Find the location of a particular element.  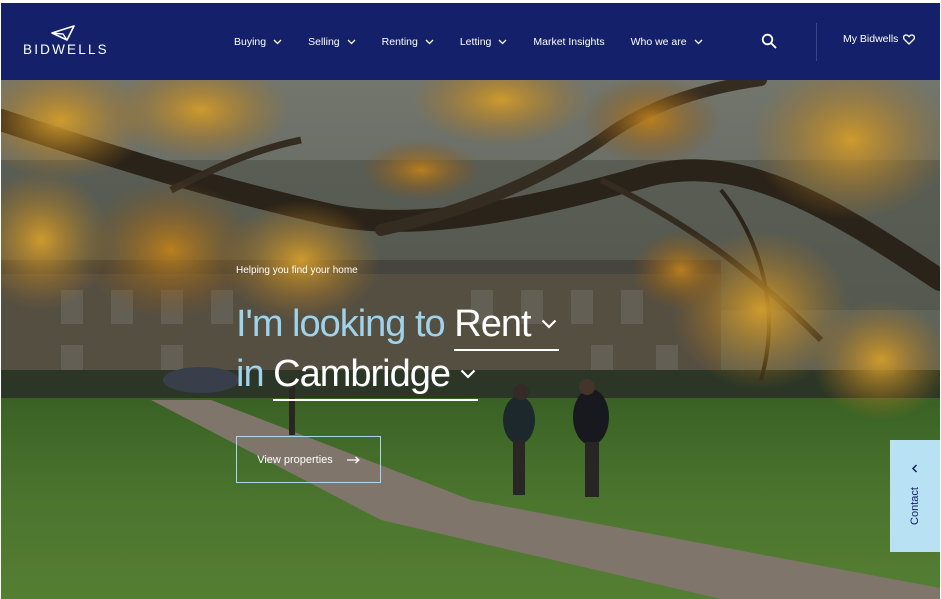

nav-item-label: Selling is located at coordinates (324, 42).